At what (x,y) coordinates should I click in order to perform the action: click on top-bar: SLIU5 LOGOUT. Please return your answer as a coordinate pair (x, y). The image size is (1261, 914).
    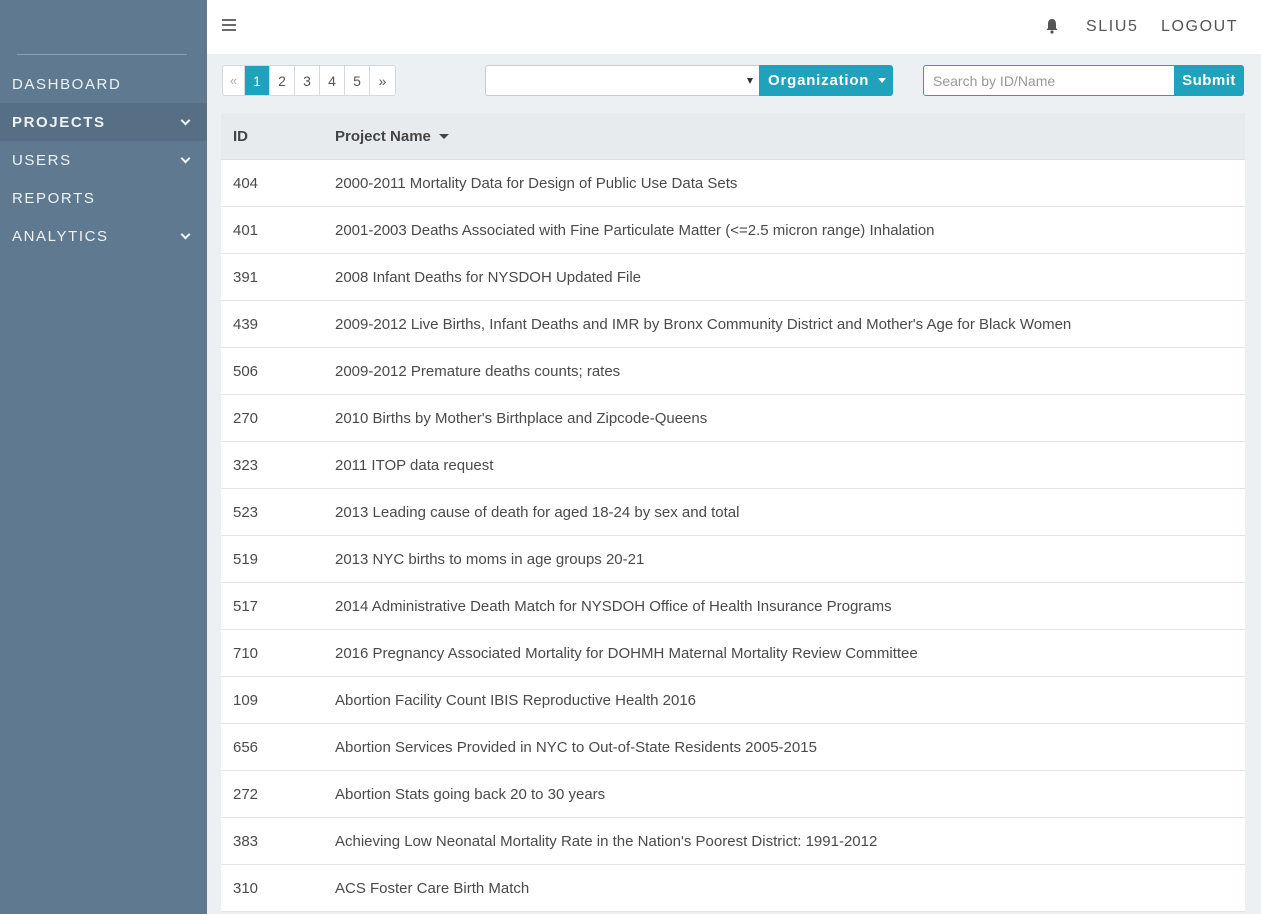
    Looking at the image, I should click on (734, 27).